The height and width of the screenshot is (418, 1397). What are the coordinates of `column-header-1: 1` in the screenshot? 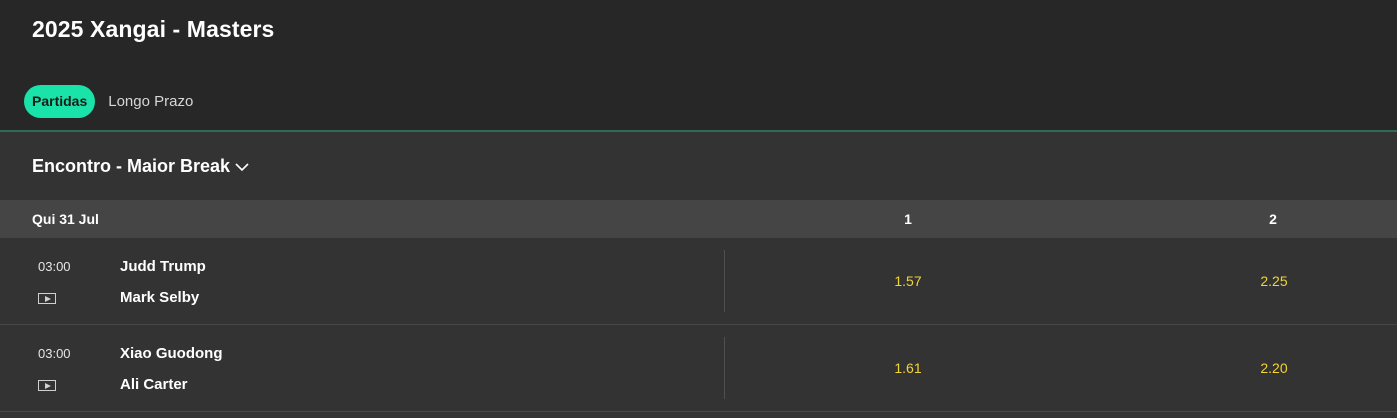 It's located at (908, 219).